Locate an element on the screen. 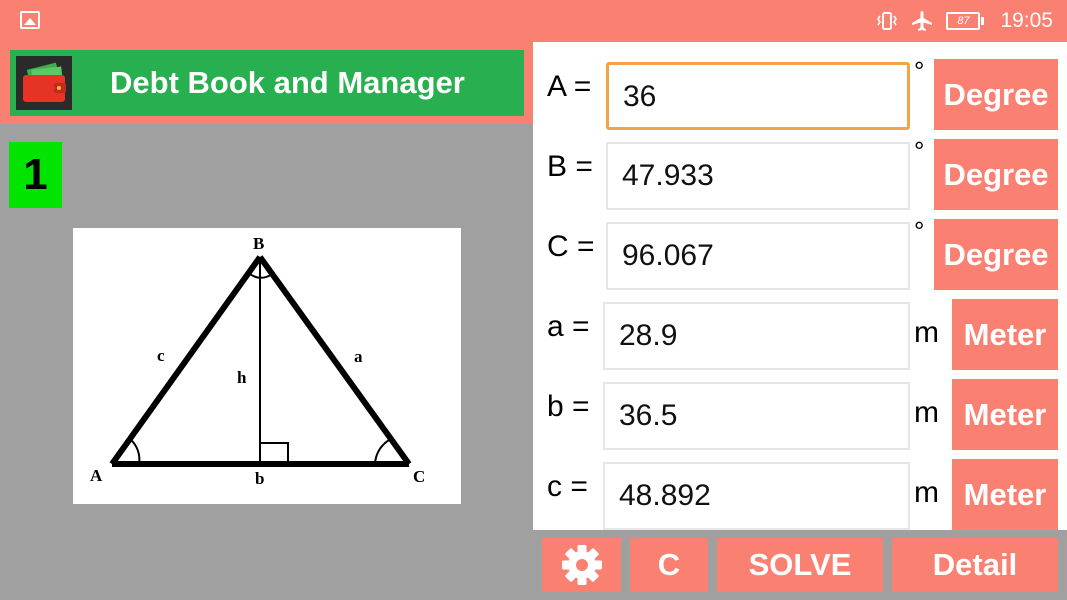  ad-banner: Debt Book and Manager is located at coordinates (266, 83).